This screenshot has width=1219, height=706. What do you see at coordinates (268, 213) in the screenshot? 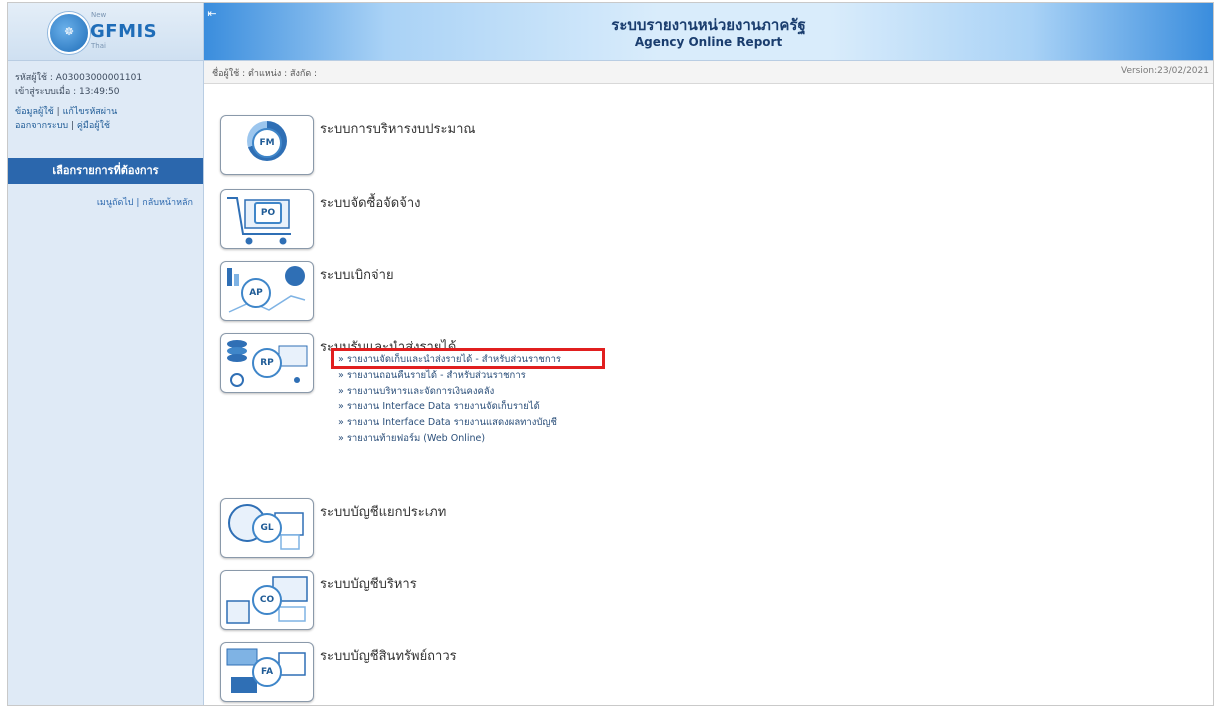
I see `po-code: PO` at bounding box center [268, 213].